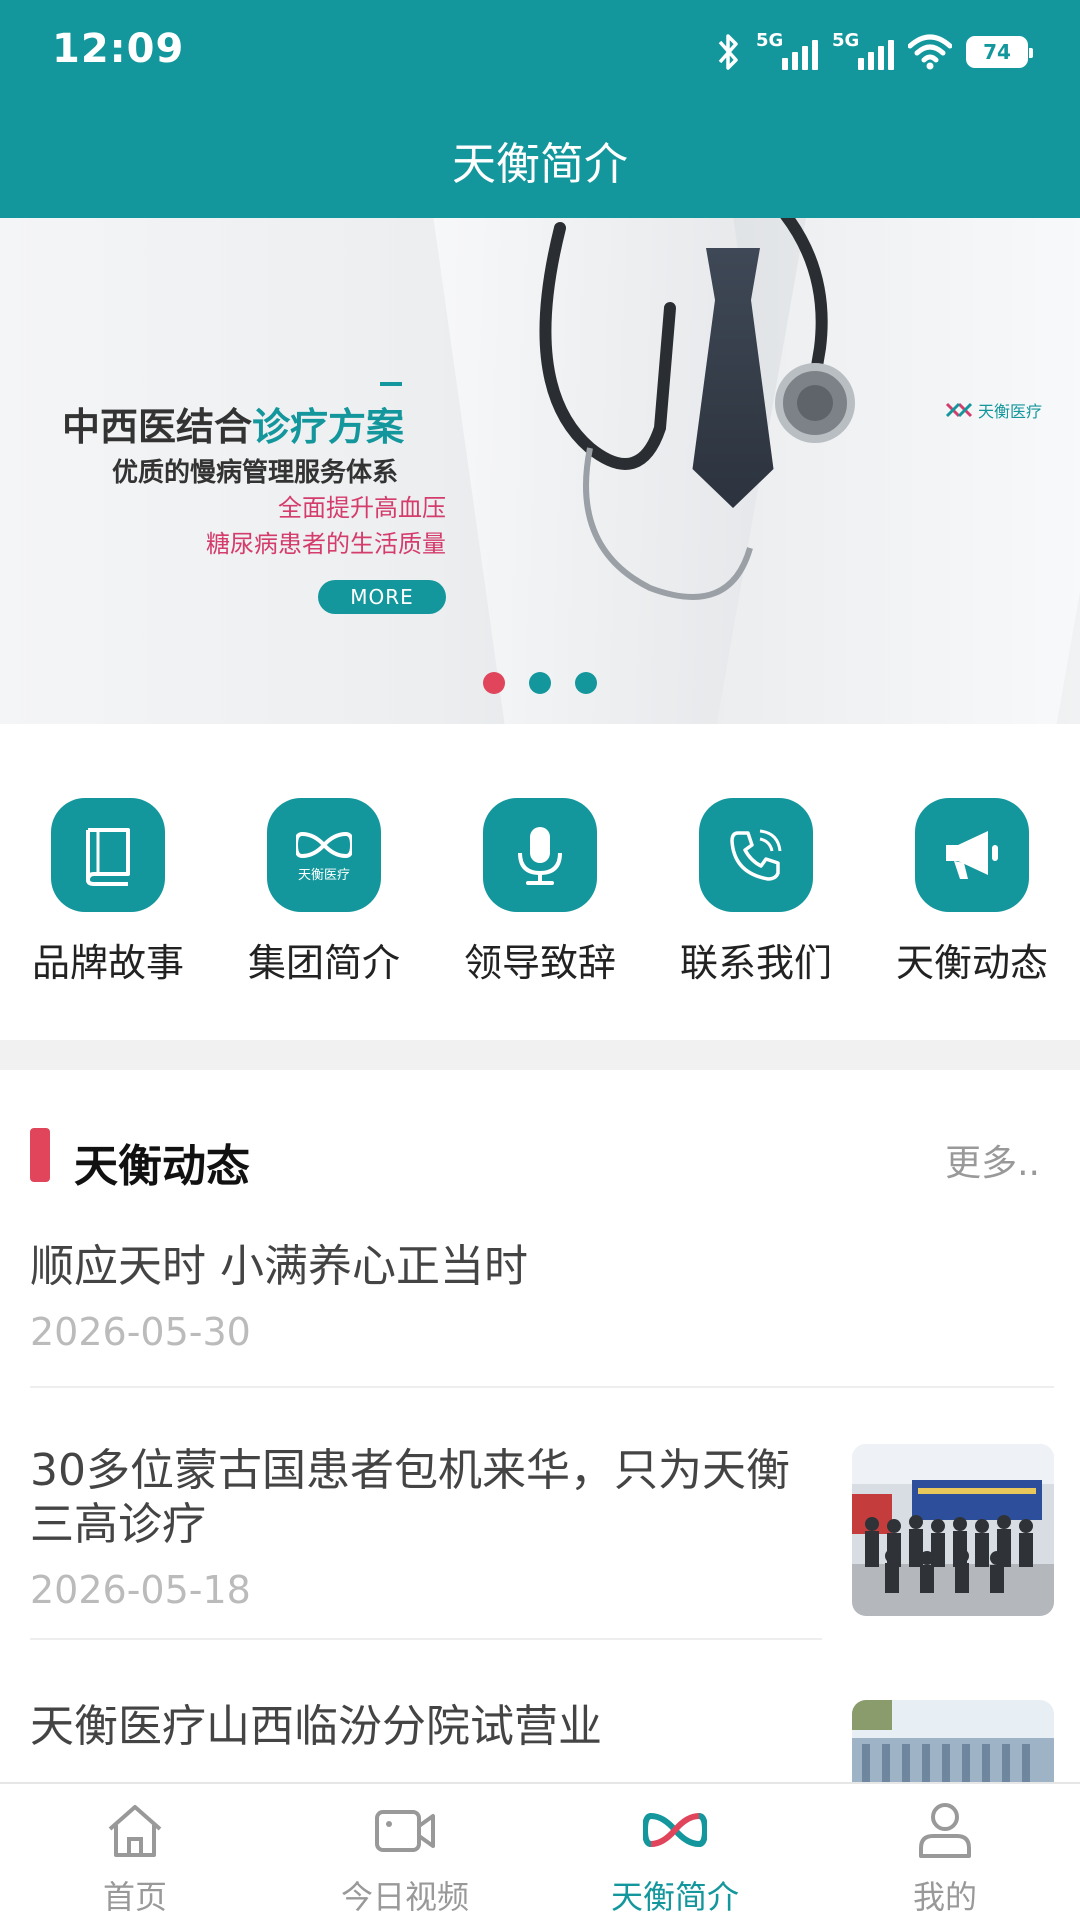 The width and height of the screenshot is (1080, 1920). What do you see at coordinates (135, 1830) in the screenshot?
I see `home-icon` at bounding box center [135, 1830].